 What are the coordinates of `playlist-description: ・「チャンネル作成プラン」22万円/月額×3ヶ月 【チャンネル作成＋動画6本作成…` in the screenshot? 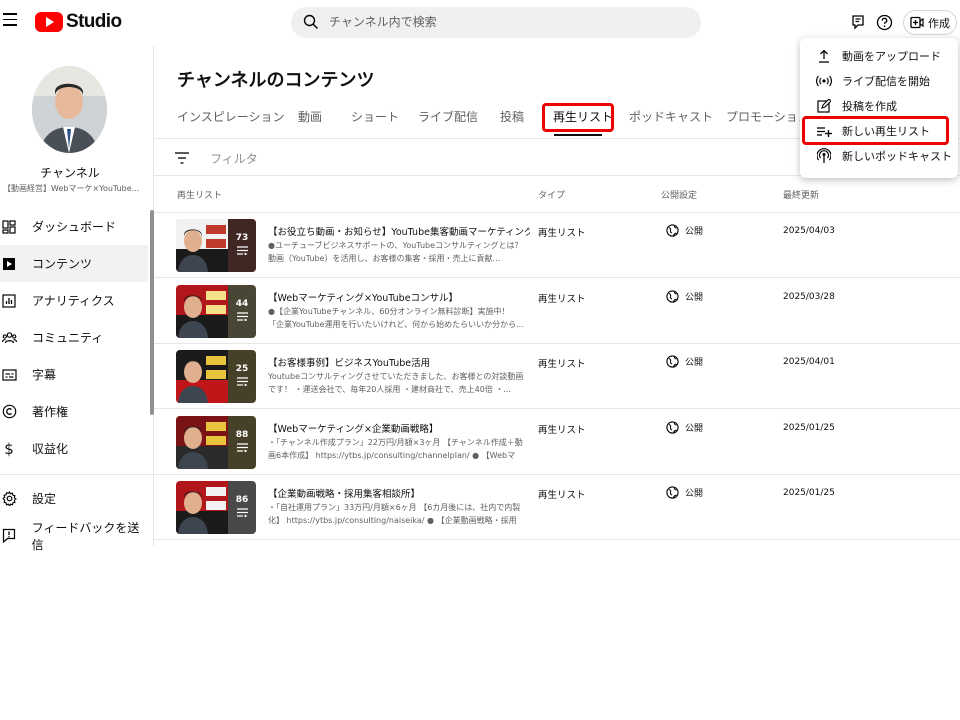 It's located at (395, 448).